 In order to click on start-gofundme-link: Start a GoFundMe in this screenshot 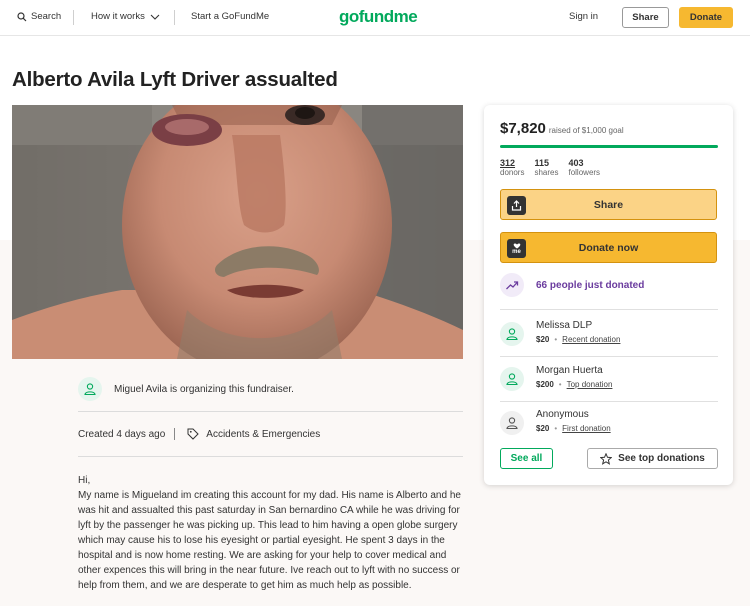, I will do `click(230, 16)`.